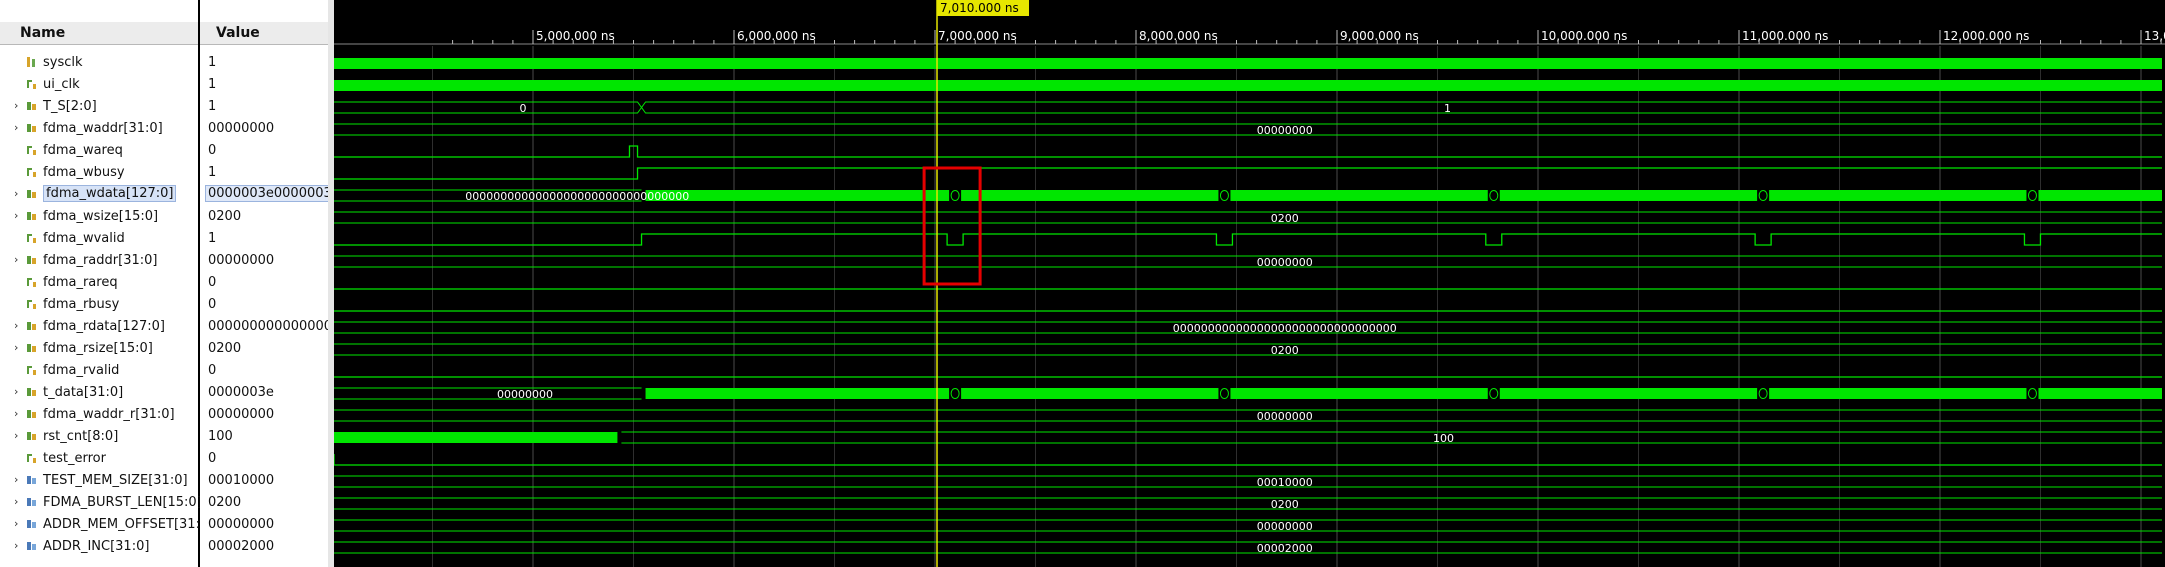  What do you see at coordinates (1248, 394) in the screenshot?
I see `waveform-15: 00000000` at bounding box center [1248, 394].